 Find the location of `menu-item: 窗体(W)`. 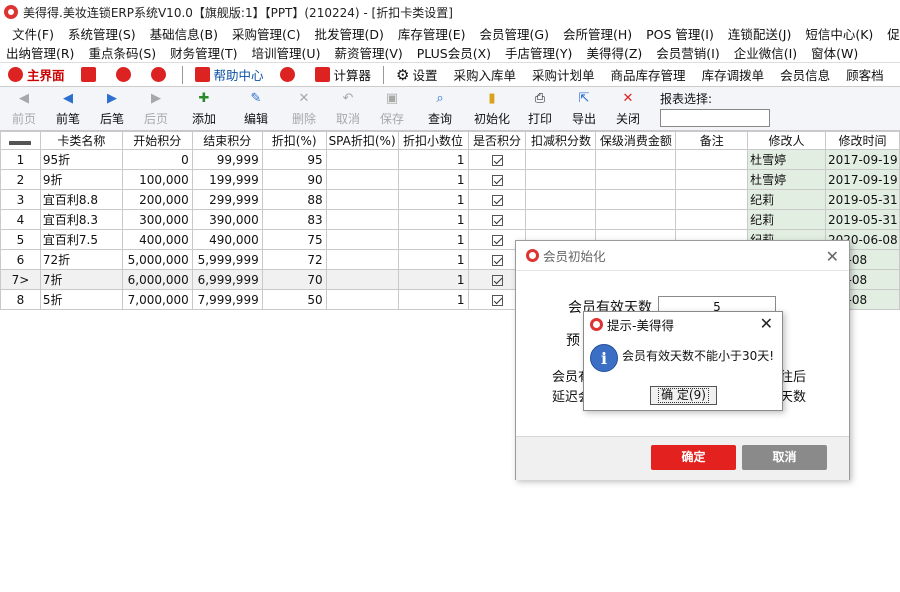

menu-item: 窗体(W) is located at coordinates (834, 52).